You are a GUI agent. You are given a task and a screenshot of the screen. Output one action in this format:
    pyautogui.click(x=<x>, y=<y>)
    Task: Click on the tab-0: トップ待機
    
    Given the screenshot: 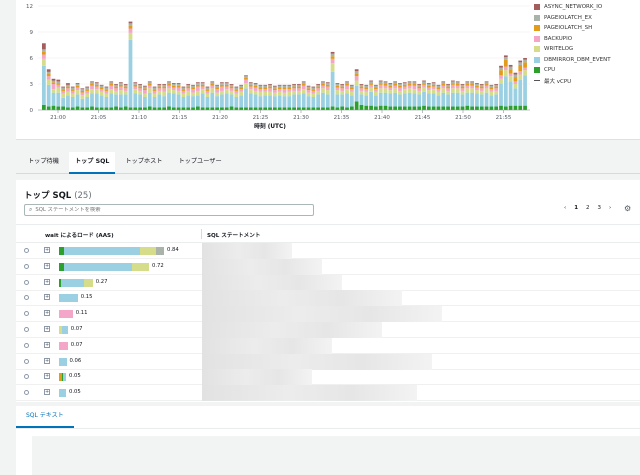 What is the action you would take?
    pyautogui.click(x=43, y=163)
    